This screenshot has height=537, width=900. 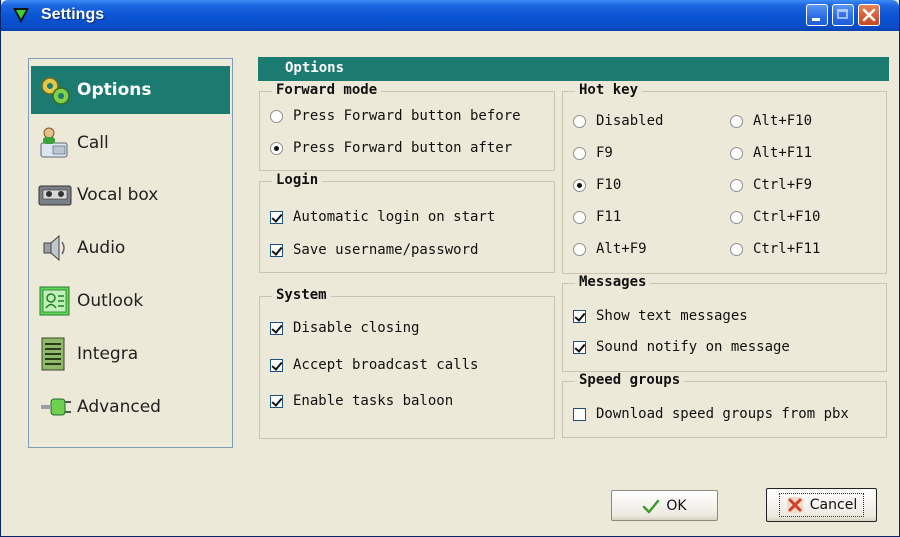 What do you see at coordinates (54, 142) in the screenshot?
I see `phone-icon` at bounding box center [54, 142].